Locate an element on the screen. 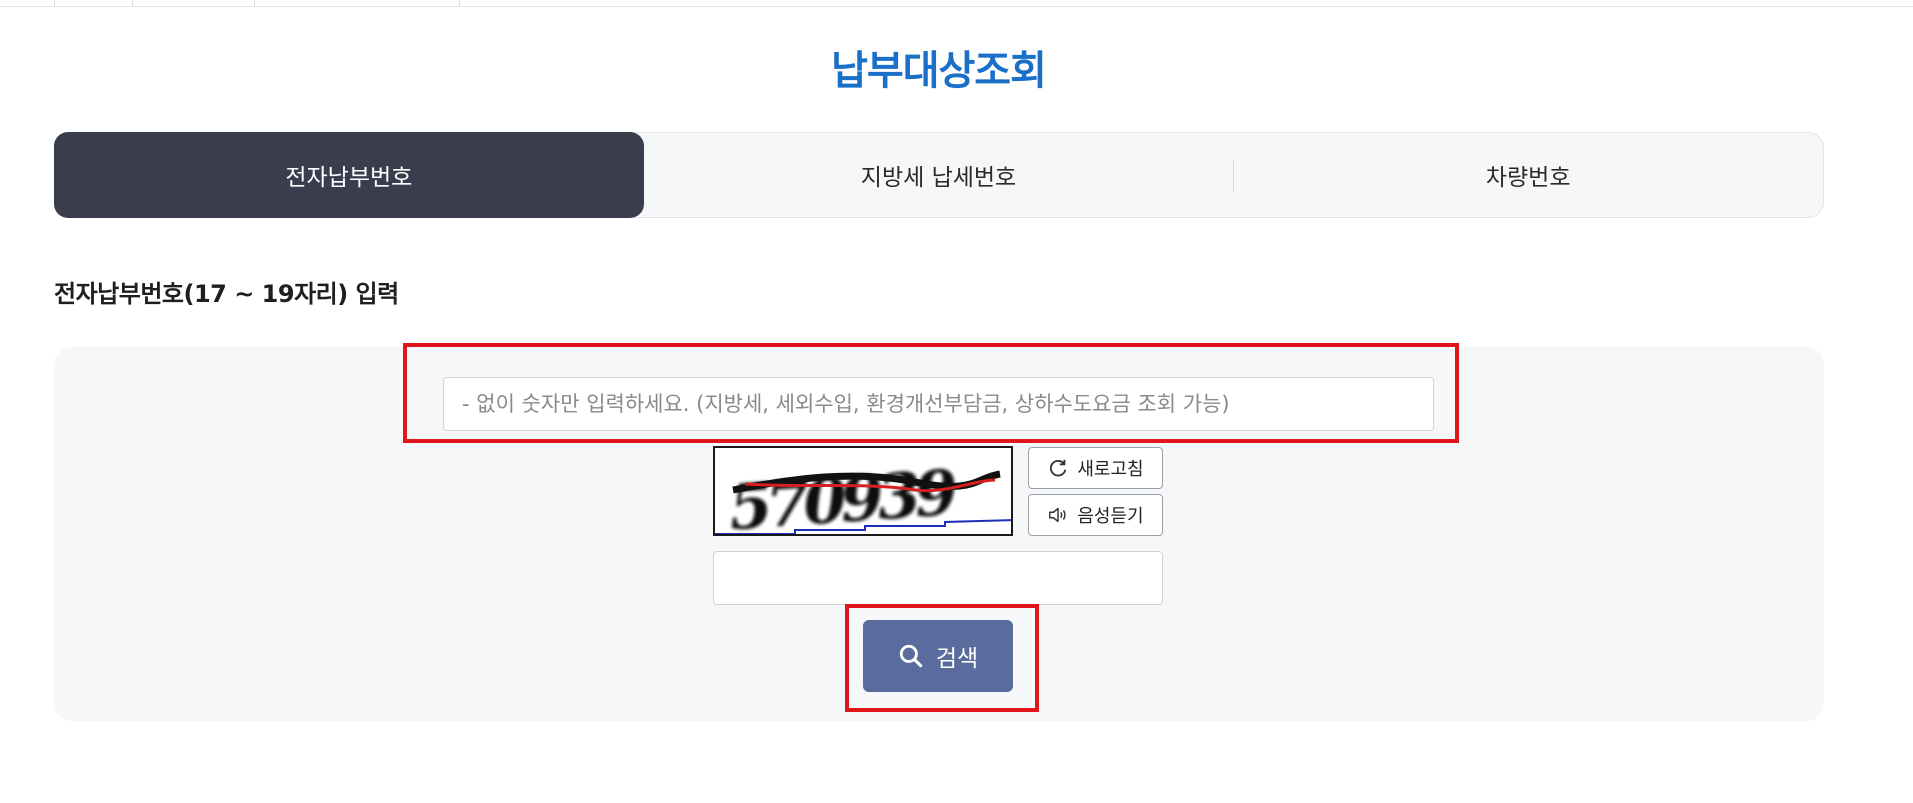 This screenshot has height=803, width=1913. captcha-audio-button: 음성듣기 is located at coordinates (1095, 515).